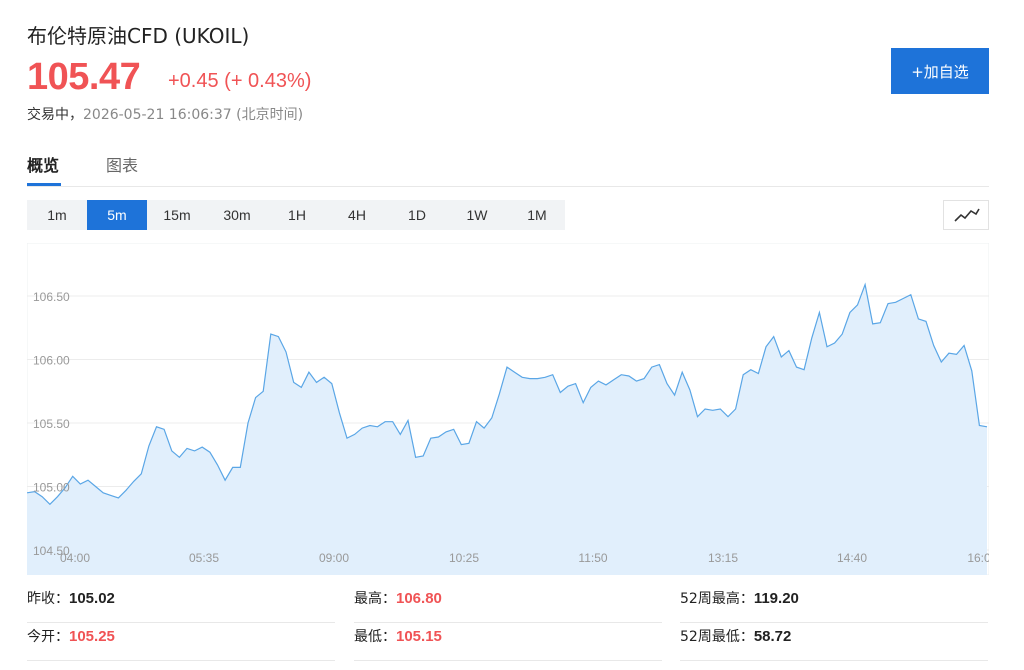 The image size is (1024, 670). Describe the element at coordinates (978, 558) in the screenshot. I see `x-tick-label: 16:0` at that location.